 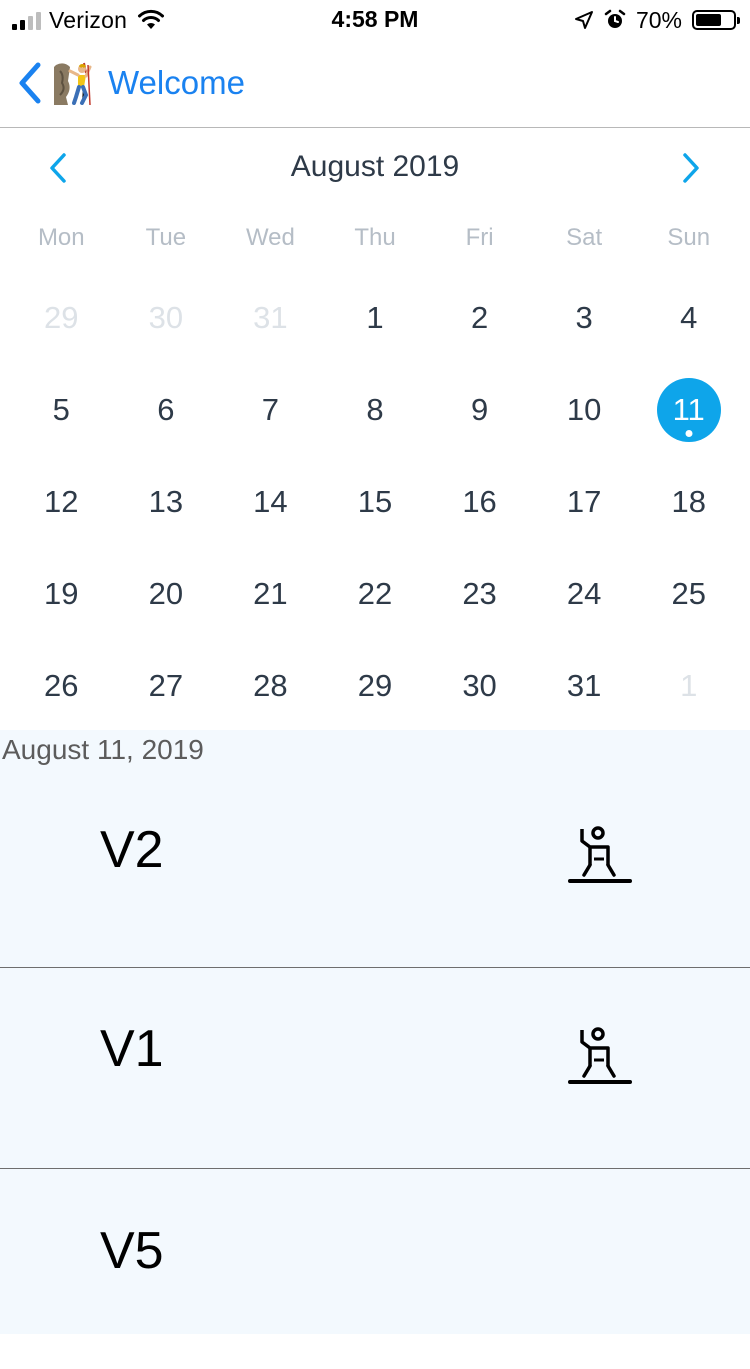 I want to click on calendar-day: 2, so click(x=479, y=318).